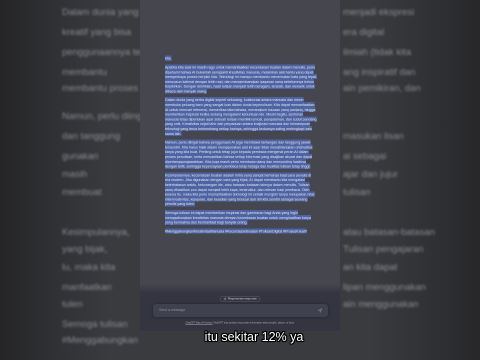  What do you see at coordinates (389, 232) in the screenshot?
I see `backdrop-text-line: atau batasan-batasan` at bounding box center [389, 232].